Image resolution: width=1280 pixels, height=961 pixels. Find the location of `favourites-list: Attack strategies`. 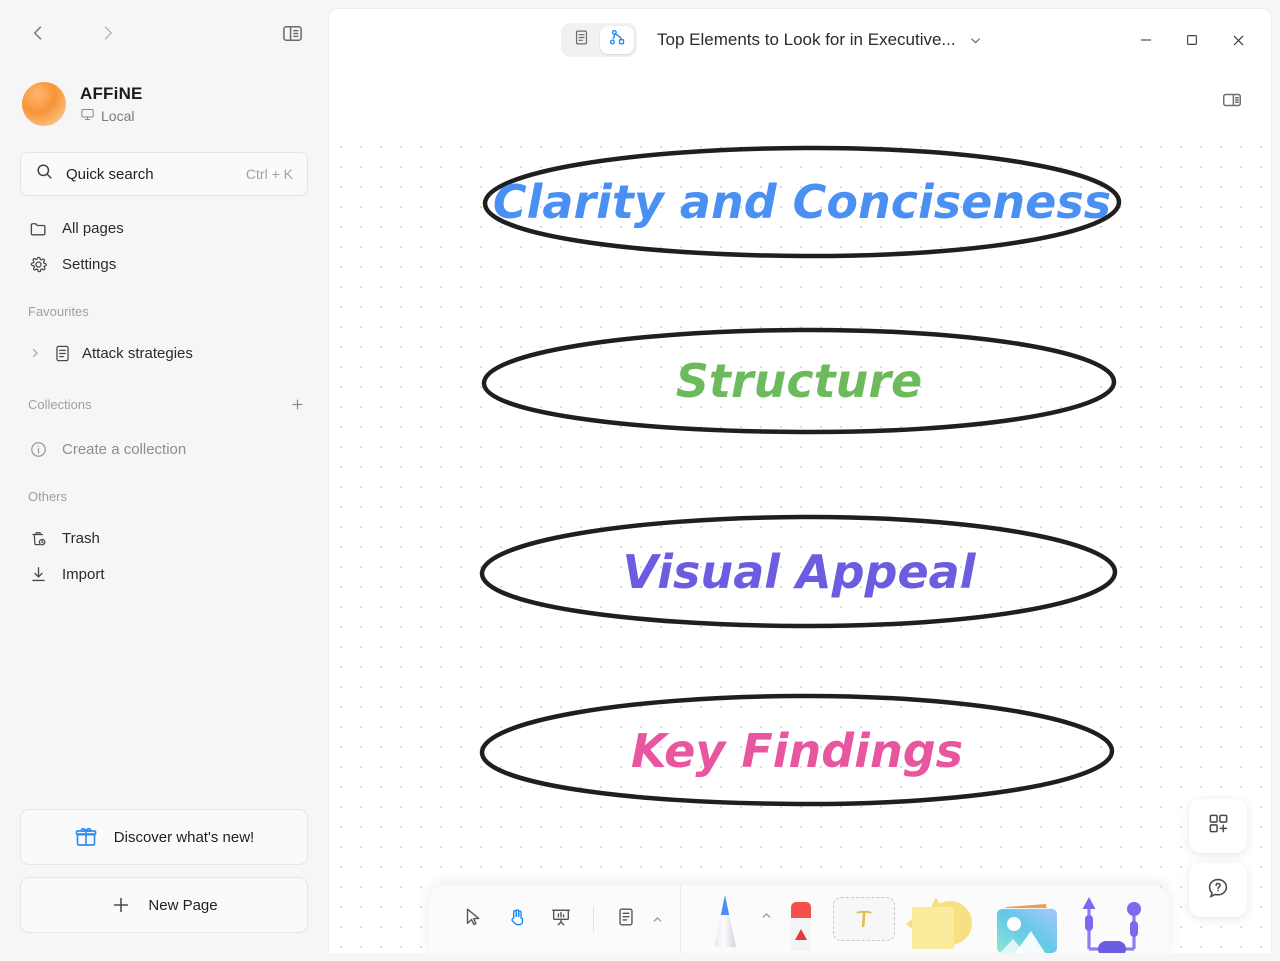

favourites-list: Attack strategies is located at coordinates (164, 353).